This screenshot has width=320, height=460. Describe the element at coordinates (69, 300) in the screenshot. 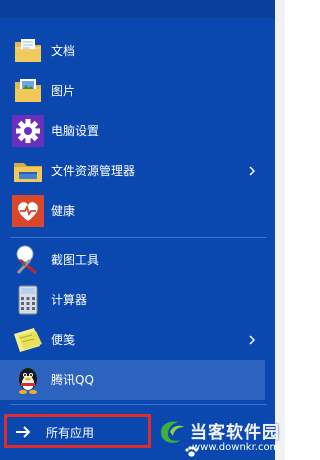

I see `menu-item-label: 计算器` at that location.